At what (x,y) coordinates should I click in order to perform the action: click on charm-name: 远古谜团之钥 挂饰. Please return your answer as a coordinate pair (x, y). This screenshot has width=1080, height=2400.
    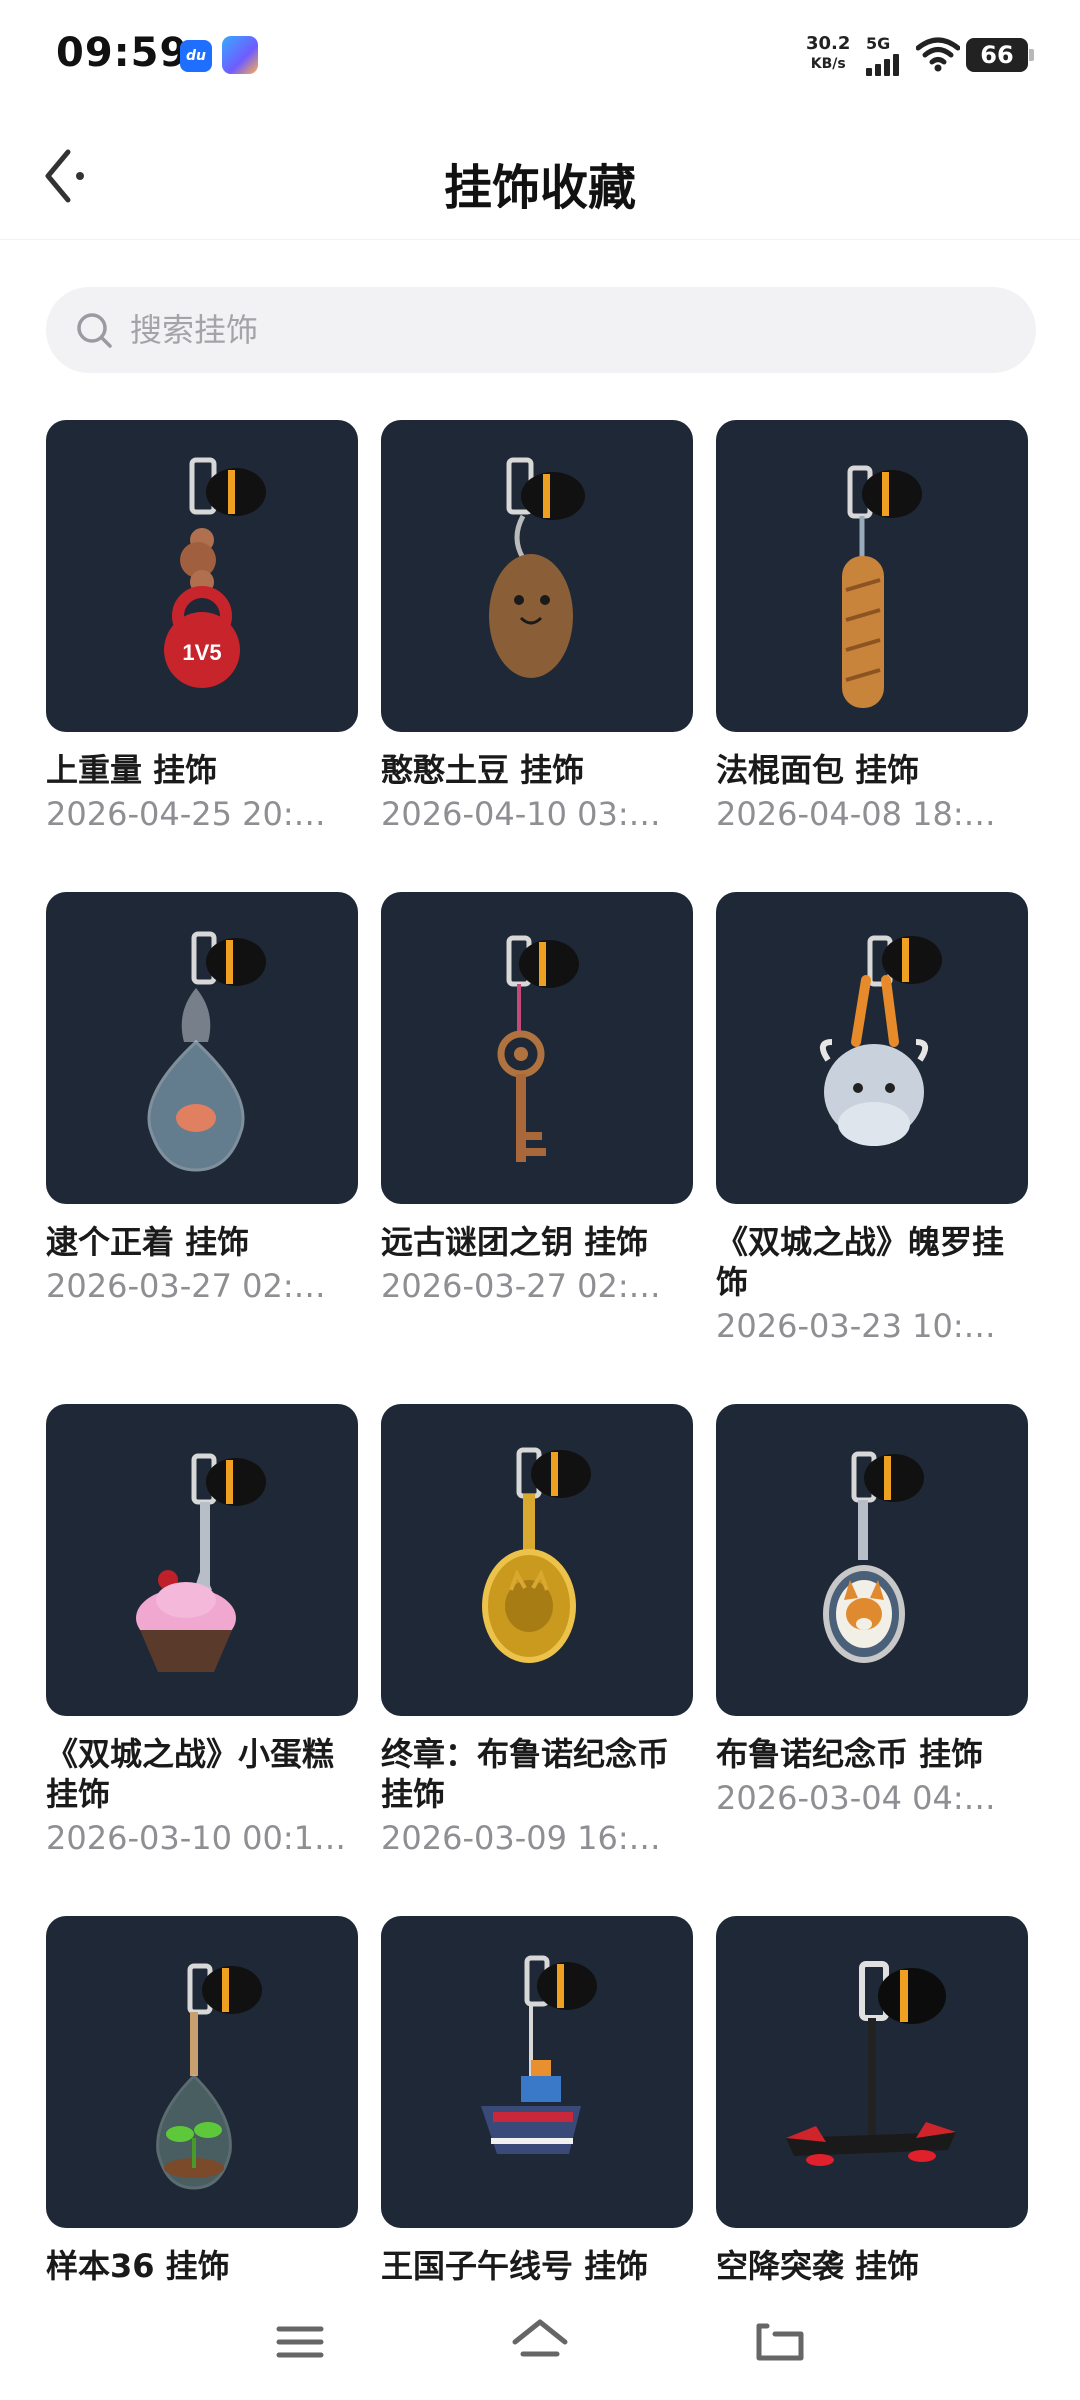
    Looking at the image, I should click on (515, 1242).